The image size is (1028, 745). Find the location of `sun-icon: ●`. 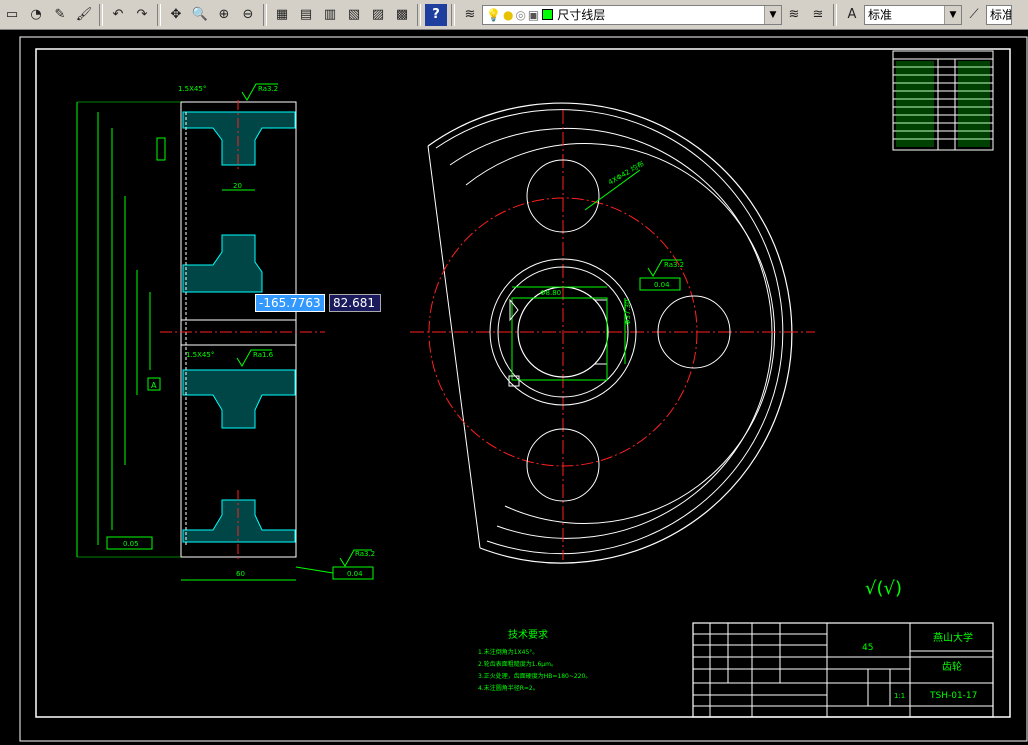

sun-icon: ● is located at coordinates (508, 14).